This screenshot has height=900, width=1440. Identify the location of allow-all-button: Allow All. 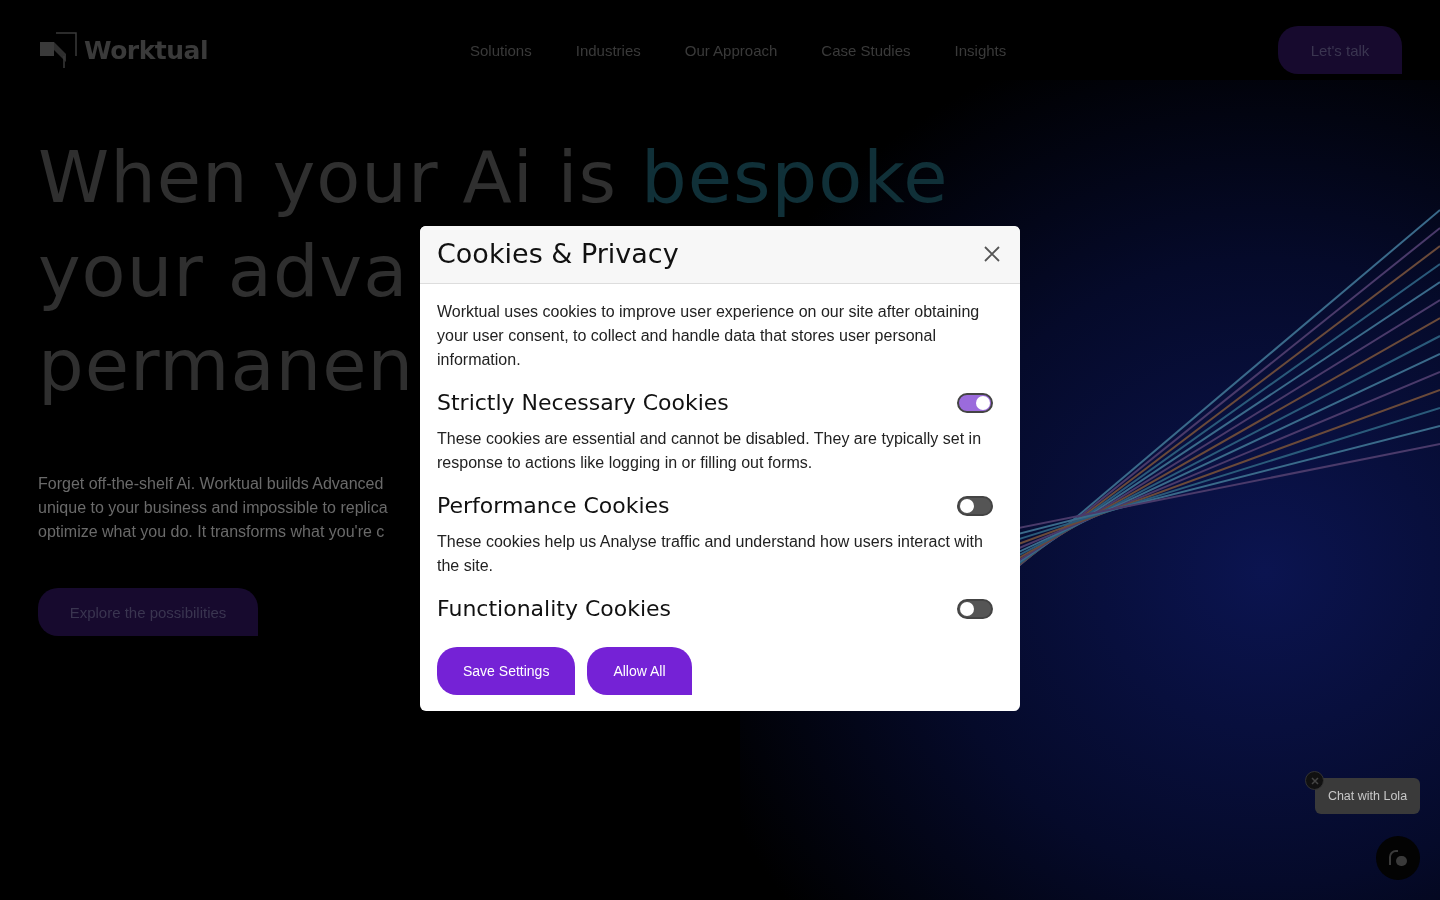
(639, 671).